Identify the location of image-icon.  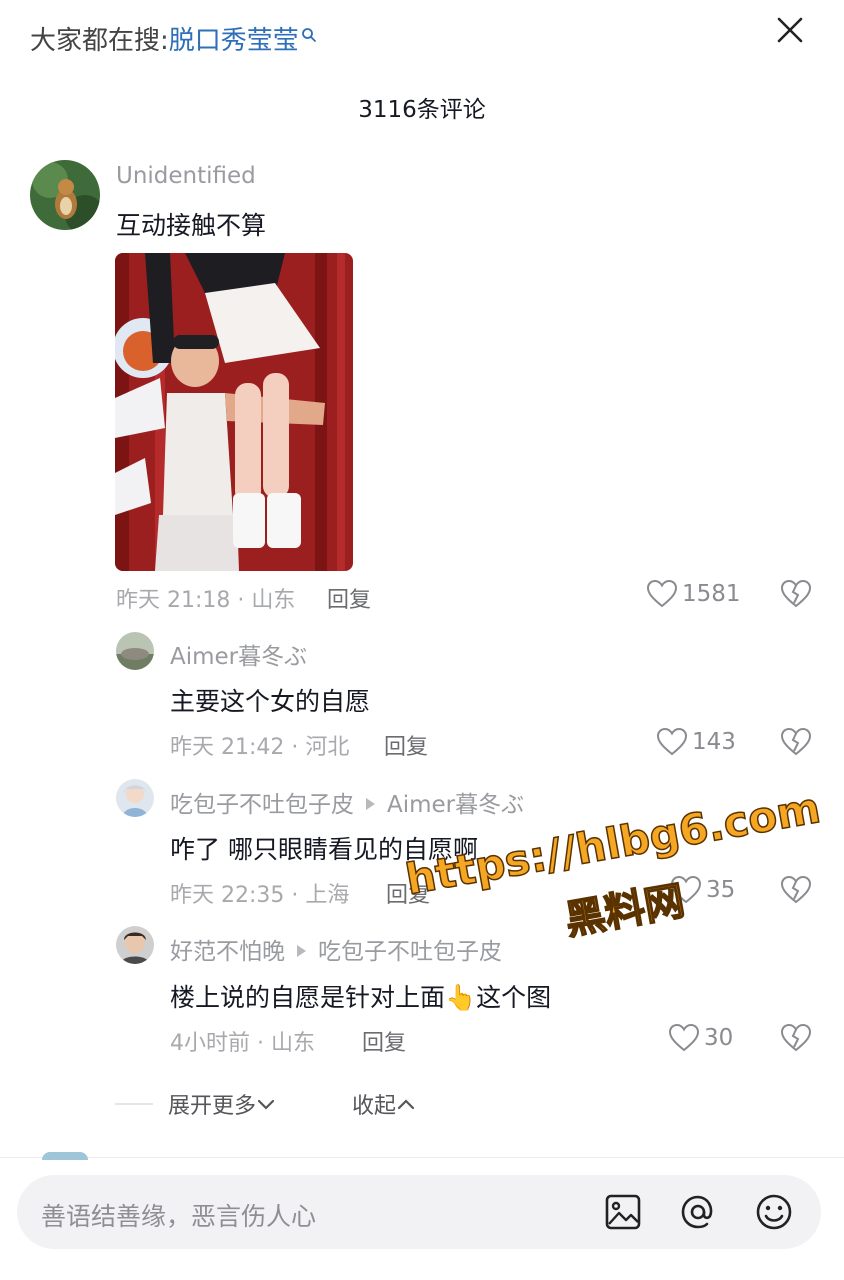
(623, 1212).